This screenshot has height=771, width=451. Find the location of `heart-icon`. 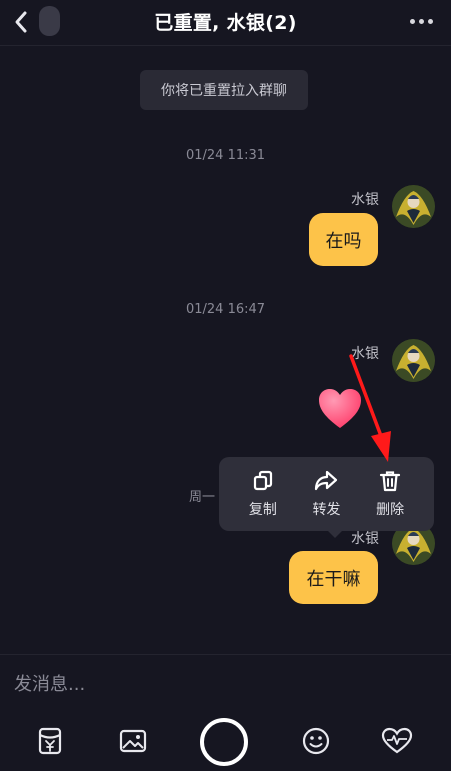

heart-icon is located at coordinates (340, 408).